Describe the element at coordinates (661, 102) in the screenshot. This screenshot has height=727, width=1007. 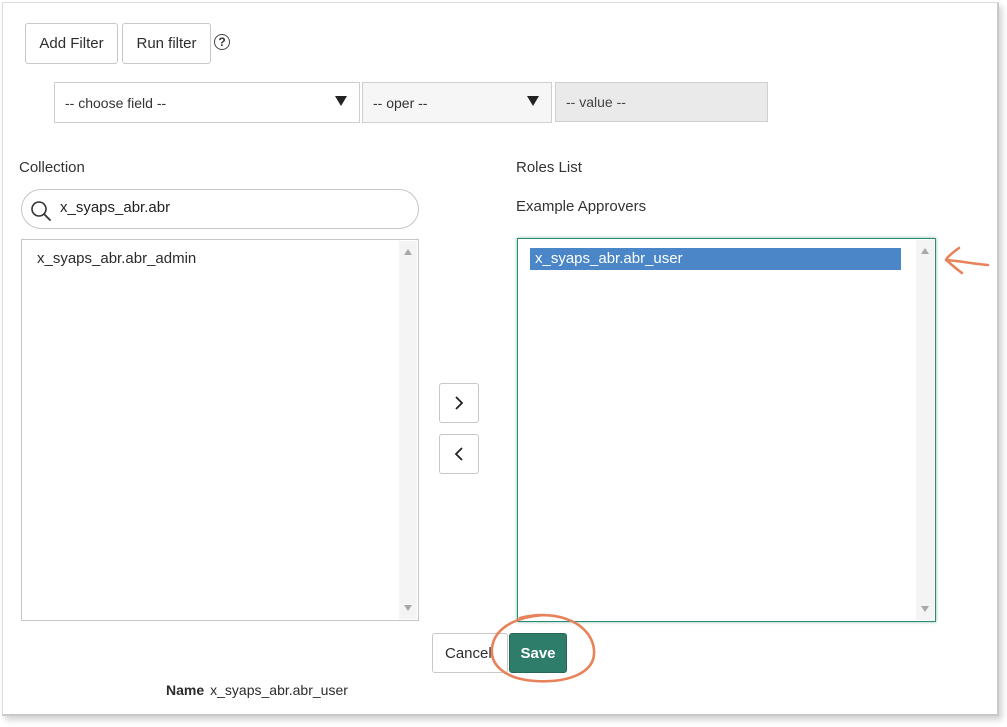
I see `value-field: -- value --` at that location.